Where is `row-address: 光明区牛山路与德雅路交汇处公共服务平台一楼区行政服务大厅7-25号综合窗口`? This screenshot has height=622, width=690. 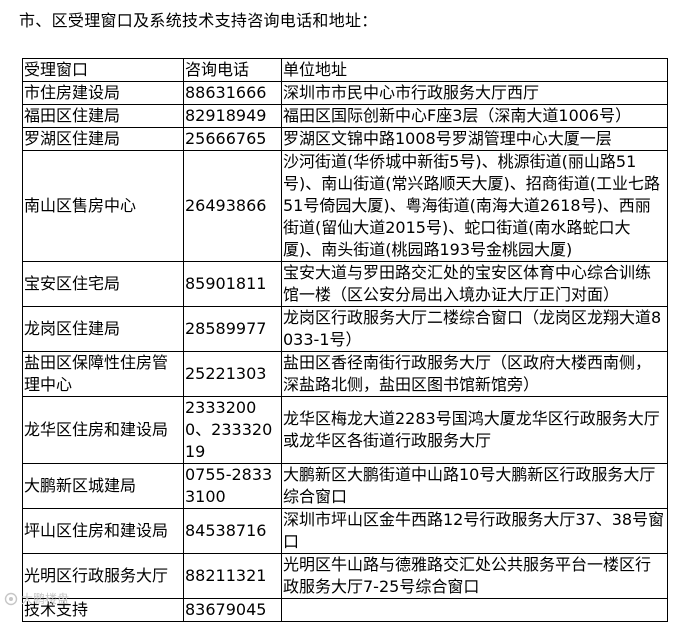 row-address: 光明区牛山路与德雅路交汇处公共服务平台一楼区行政服务大厅7-25号综合窗口 is located at coordinates (474, 576).